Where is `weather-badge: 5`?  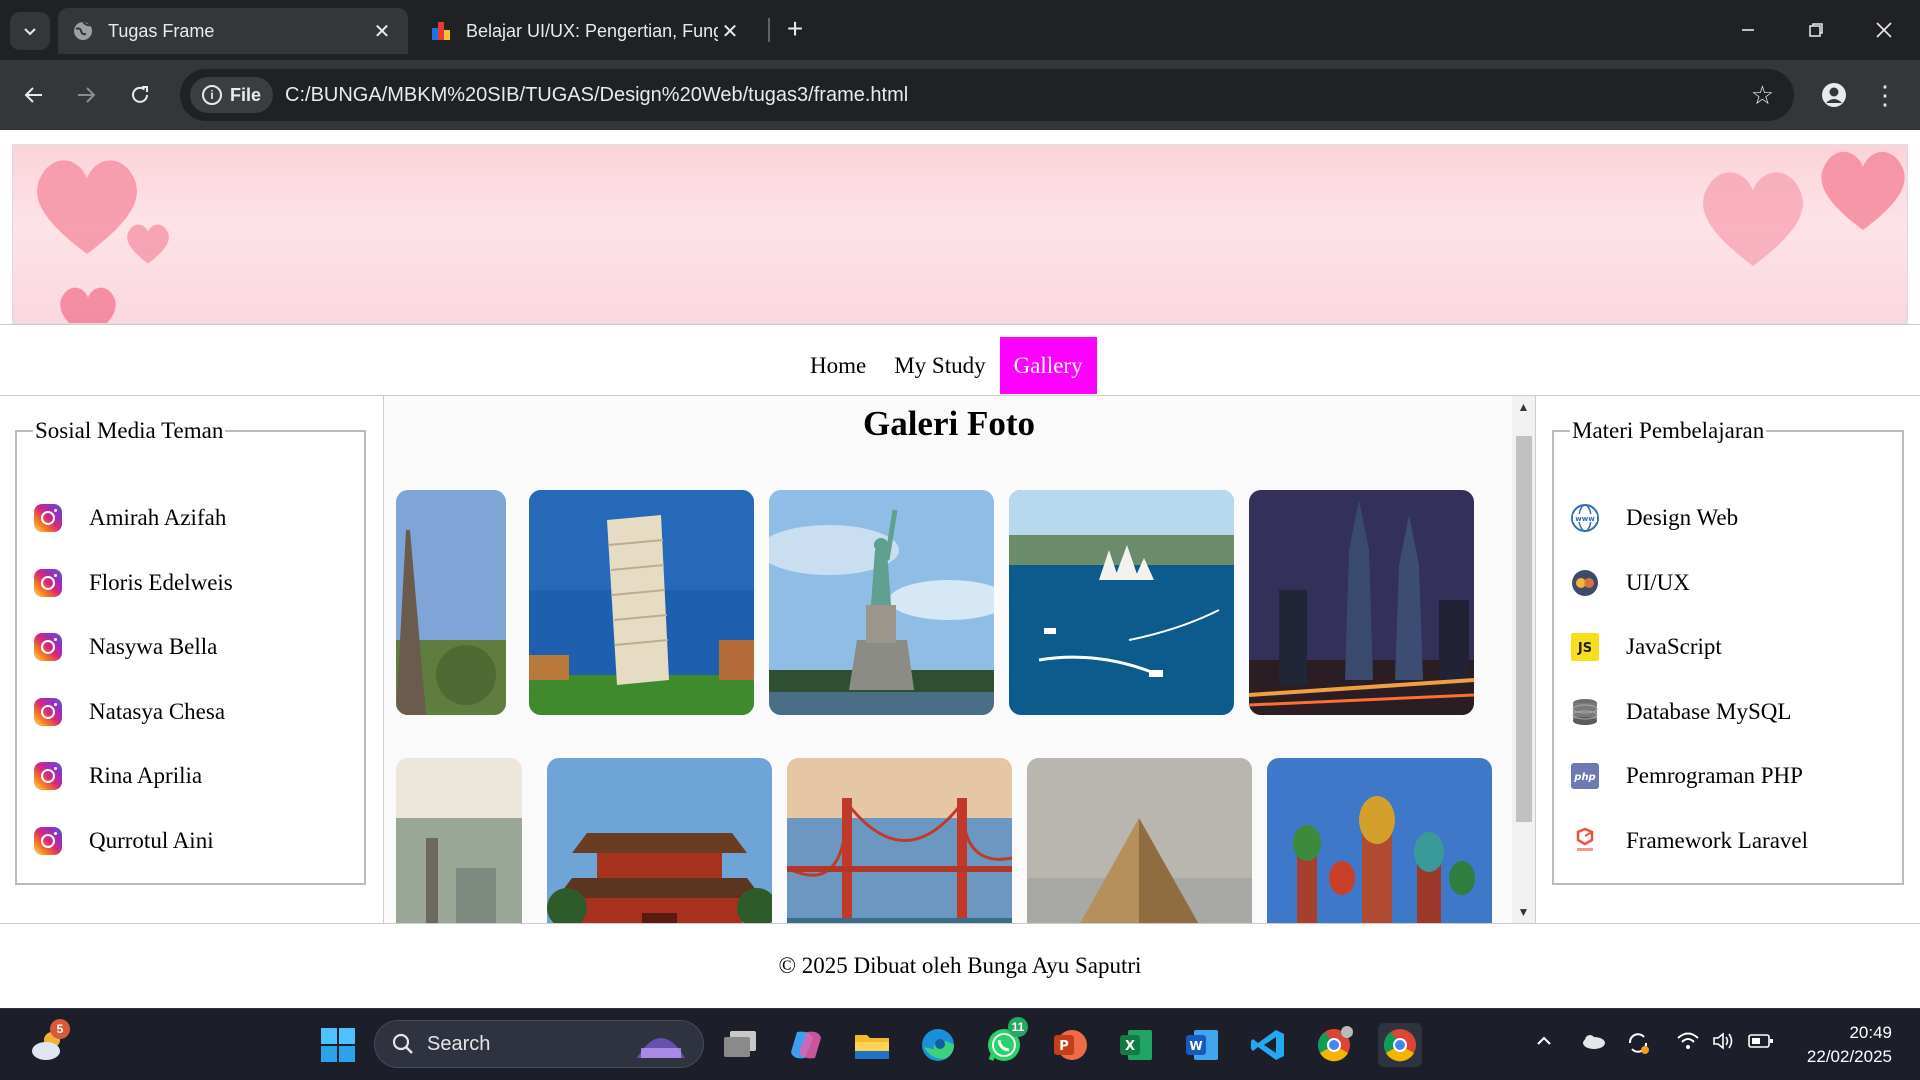 weather-badge: 5 is located at coordinates (60, 1029).